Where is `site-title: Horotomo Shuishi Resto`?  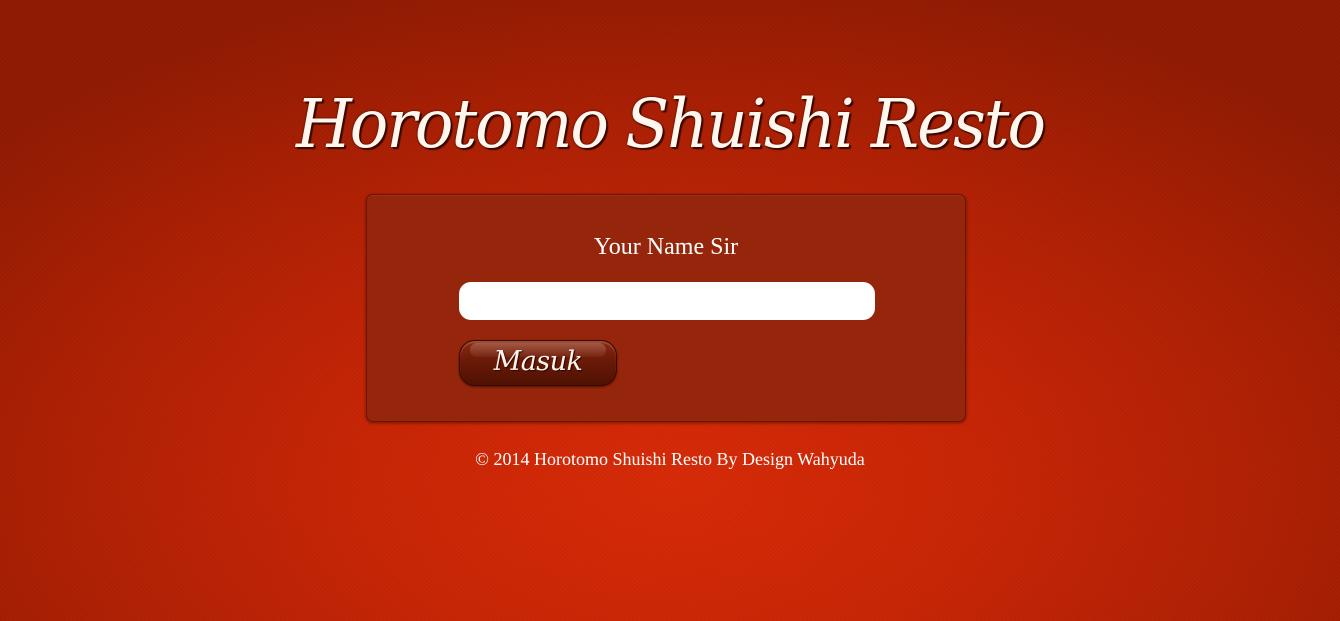 site-title: Horotomo Shuishi Resto is located at coordinates (670, 125).